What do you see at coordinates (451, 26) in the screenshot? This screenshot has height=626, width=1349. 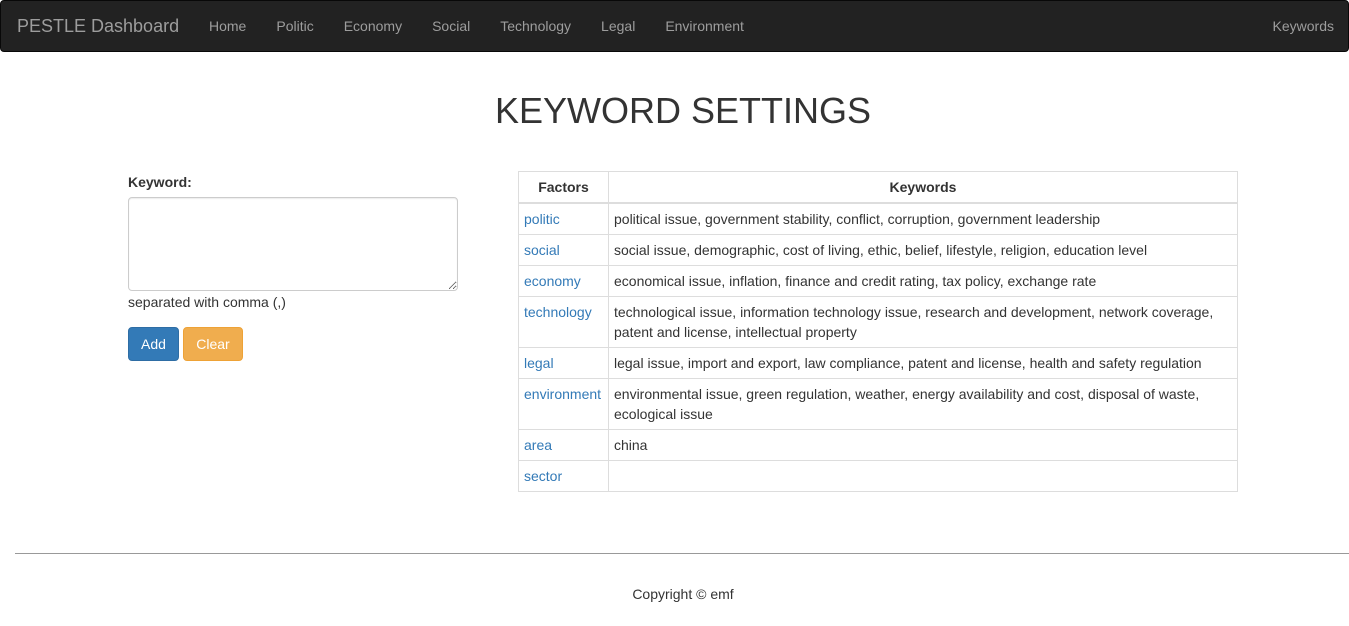 I see `nav-social: Social` at bounding box center [451, 26].